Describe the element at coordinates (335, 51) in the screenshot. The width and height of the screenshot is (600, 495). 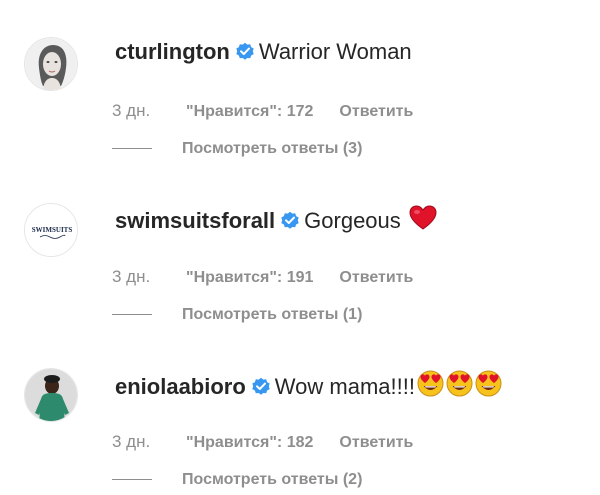
I see `comment-text: Warrior Woman` at that location.